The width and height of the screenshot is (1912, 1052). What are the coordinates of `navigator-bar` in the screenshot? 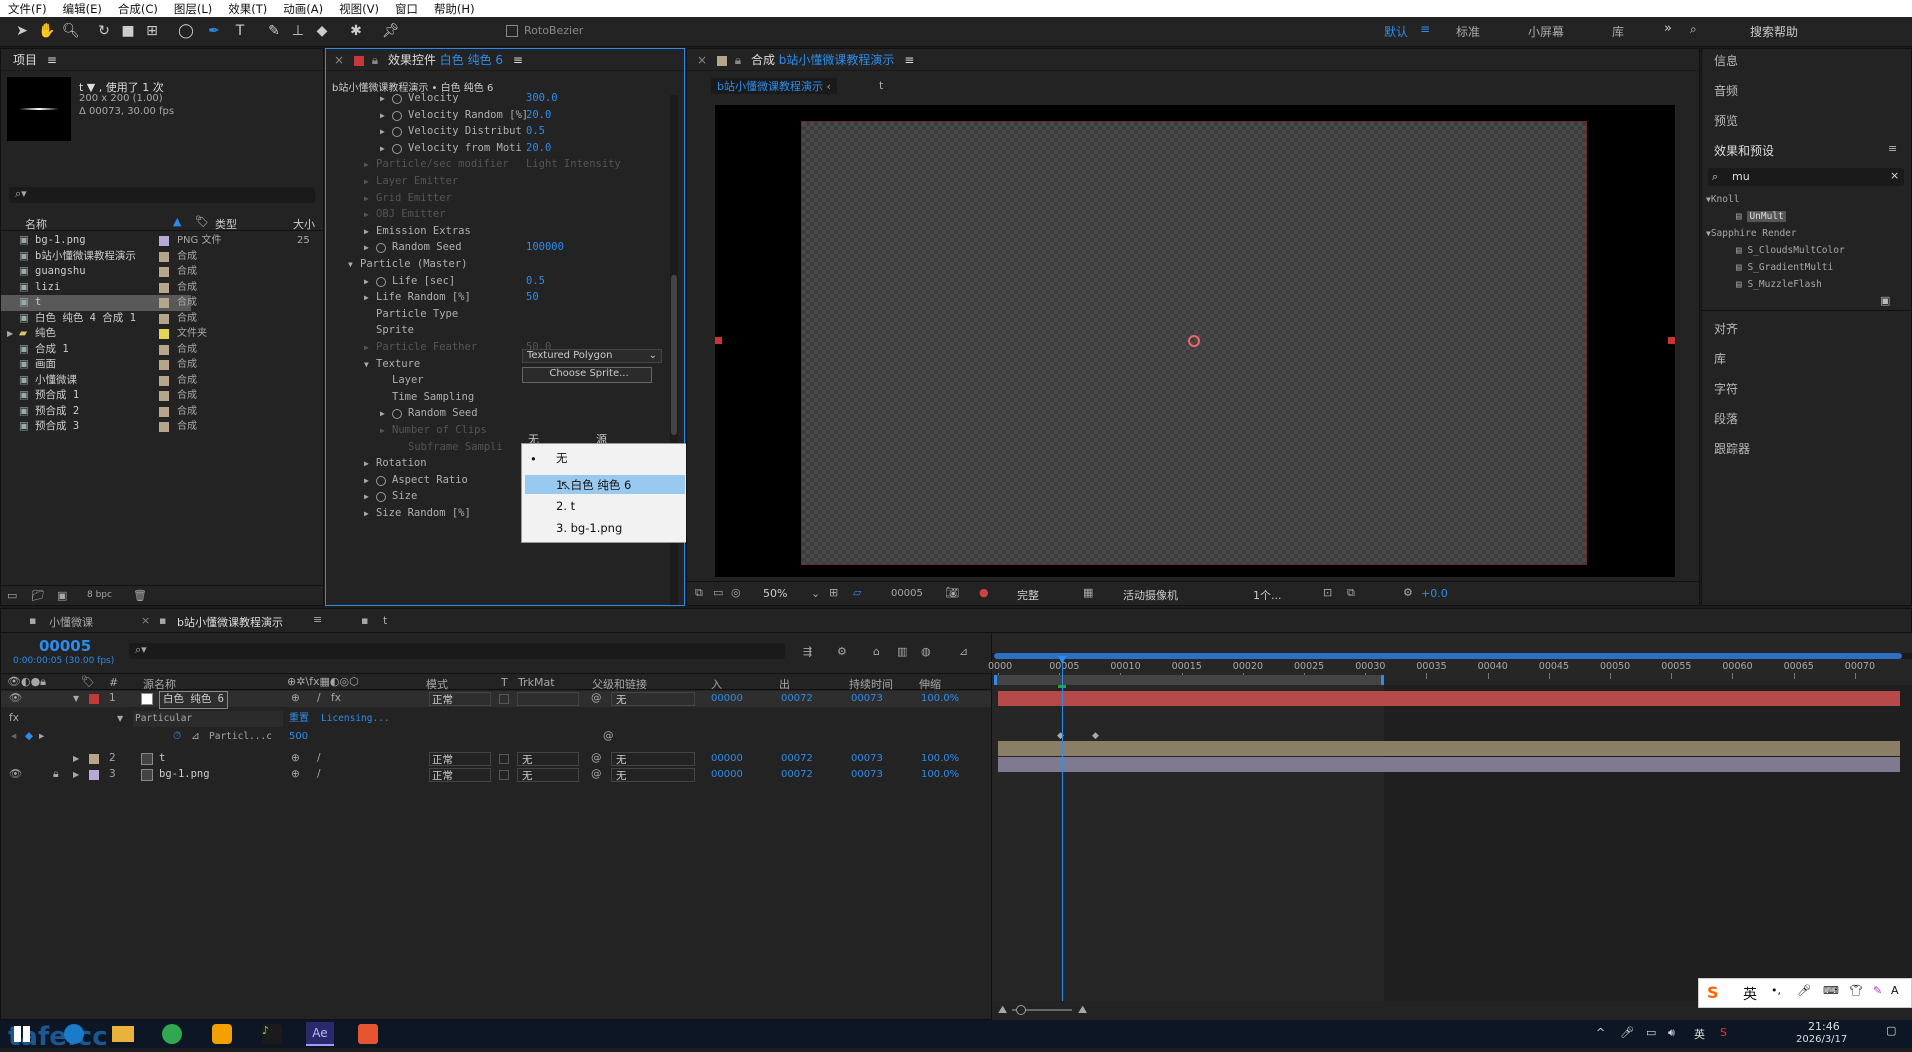 It's located at (1452, 656).